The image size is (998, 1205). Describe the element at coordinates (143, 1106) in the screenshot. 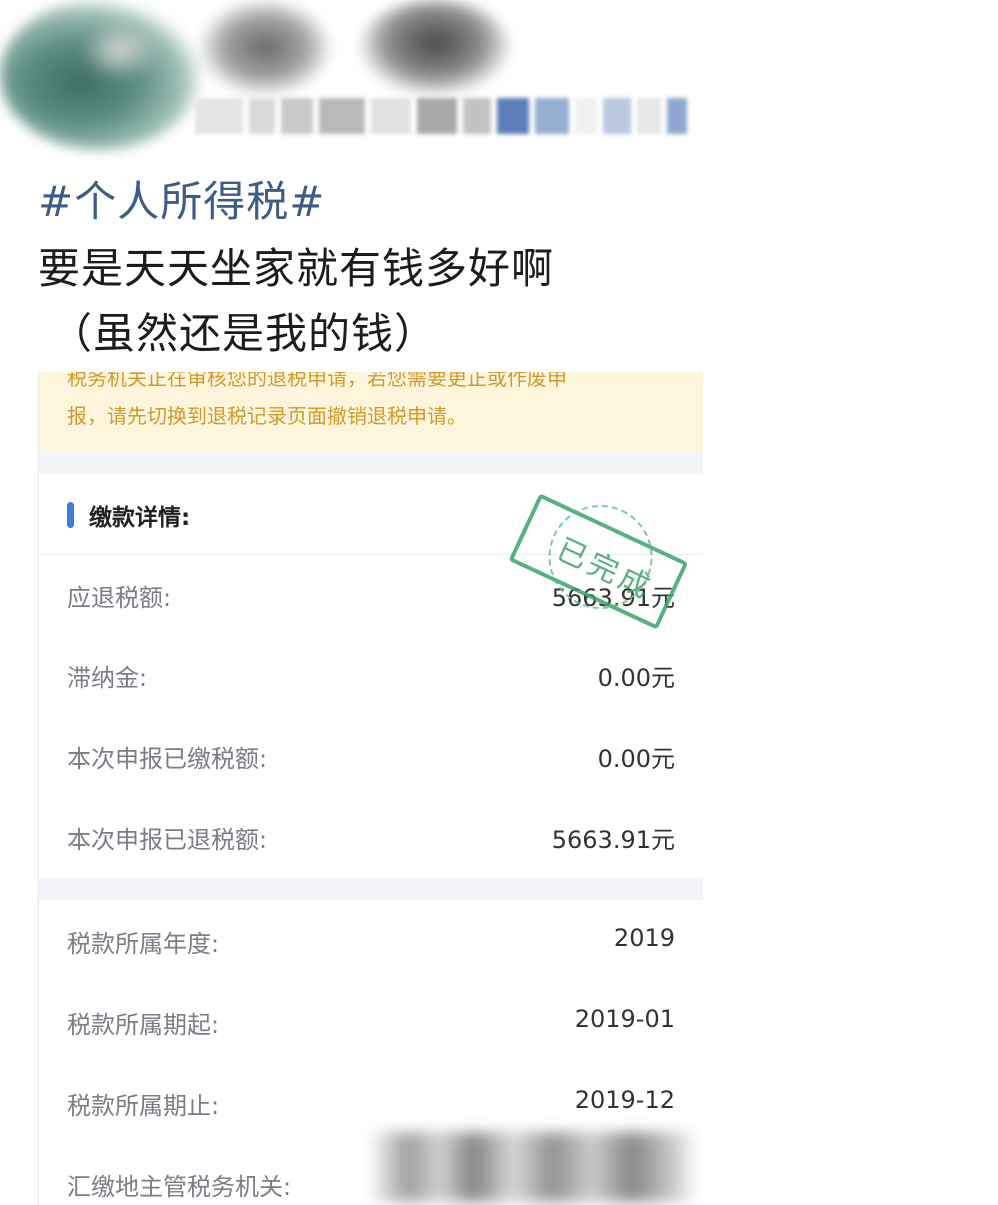

I see `row-label: 税款所属期止:` at that location.